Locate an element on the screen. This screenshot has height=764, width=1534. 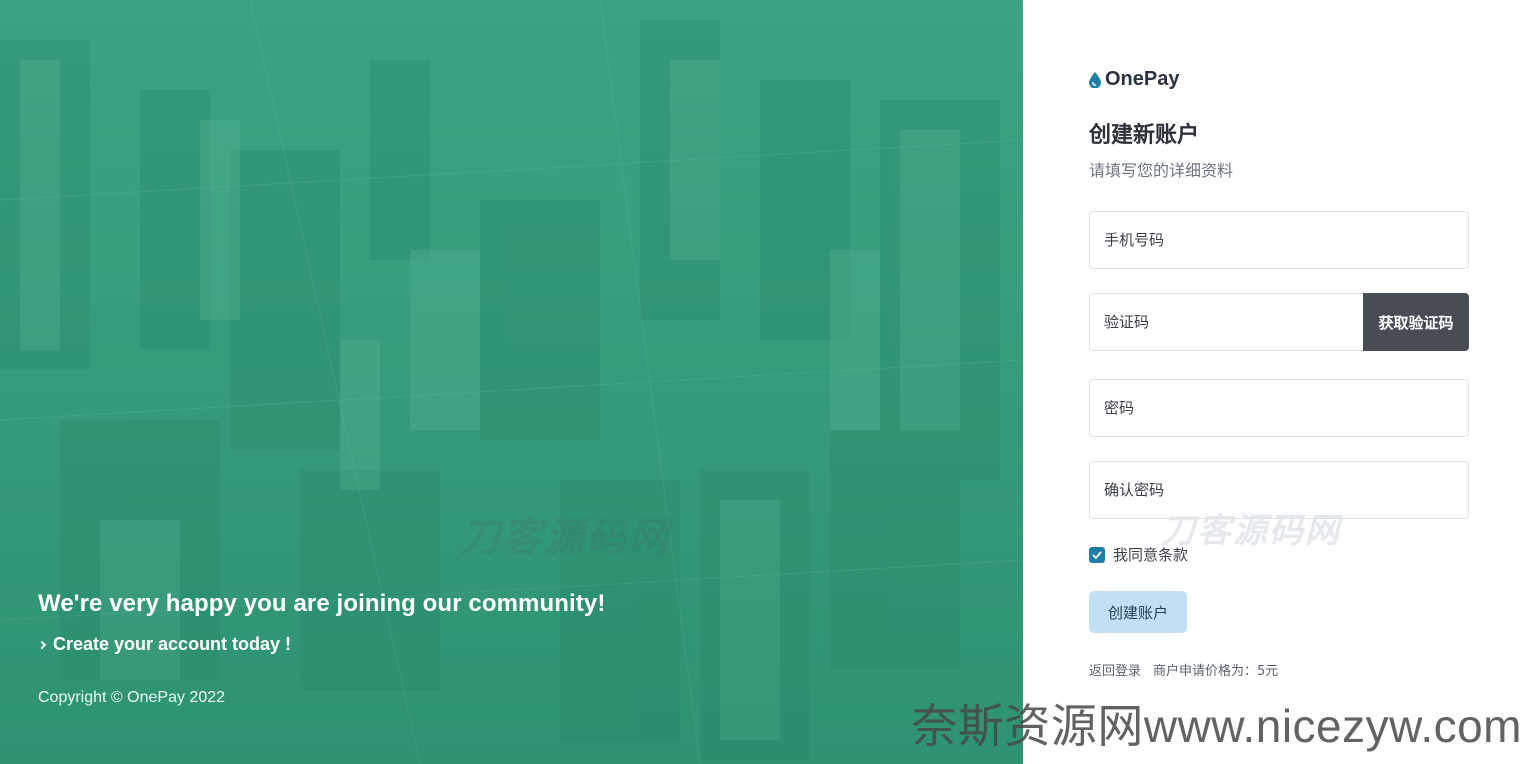
hero-subline: Create your account today ! is located at coordinates (321, 644).